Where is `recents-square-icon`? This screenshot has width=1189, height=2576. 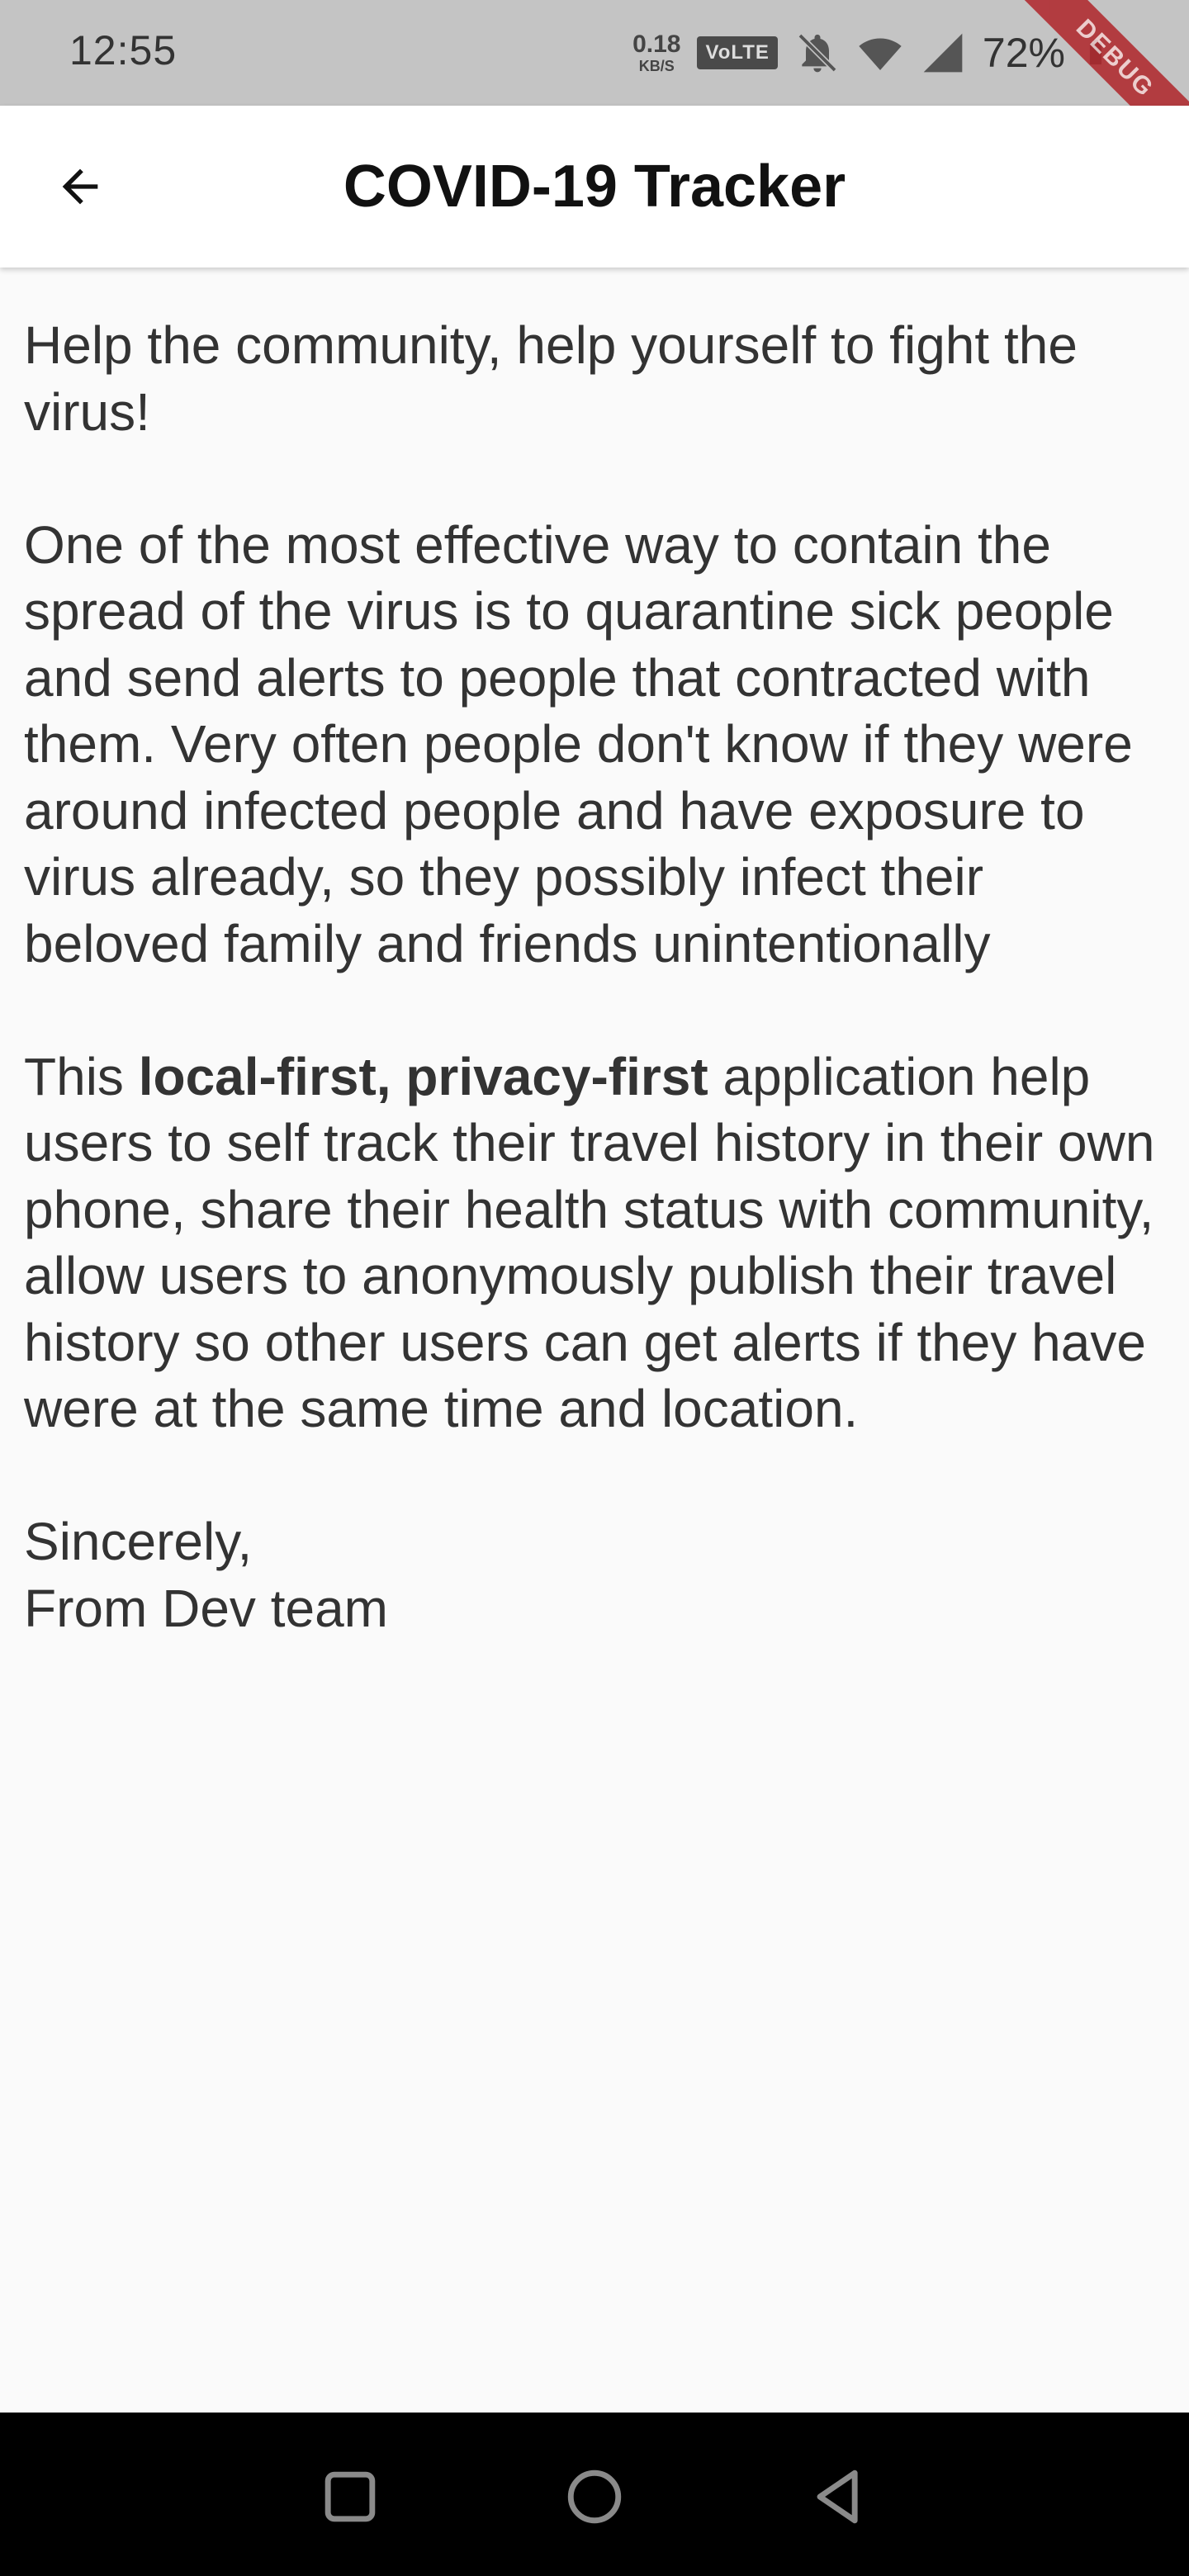
recents-square-icon is located at coordinates (350, 2496).